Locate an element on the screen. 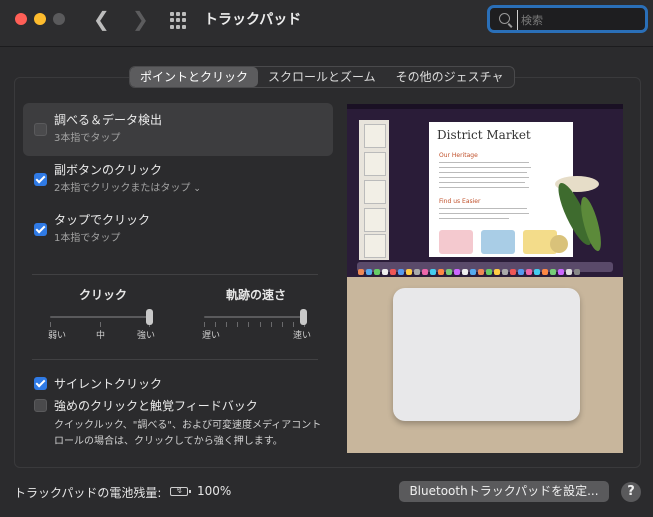  tap-to-click-title: タップでクリック is located at coordinates (102, 220).